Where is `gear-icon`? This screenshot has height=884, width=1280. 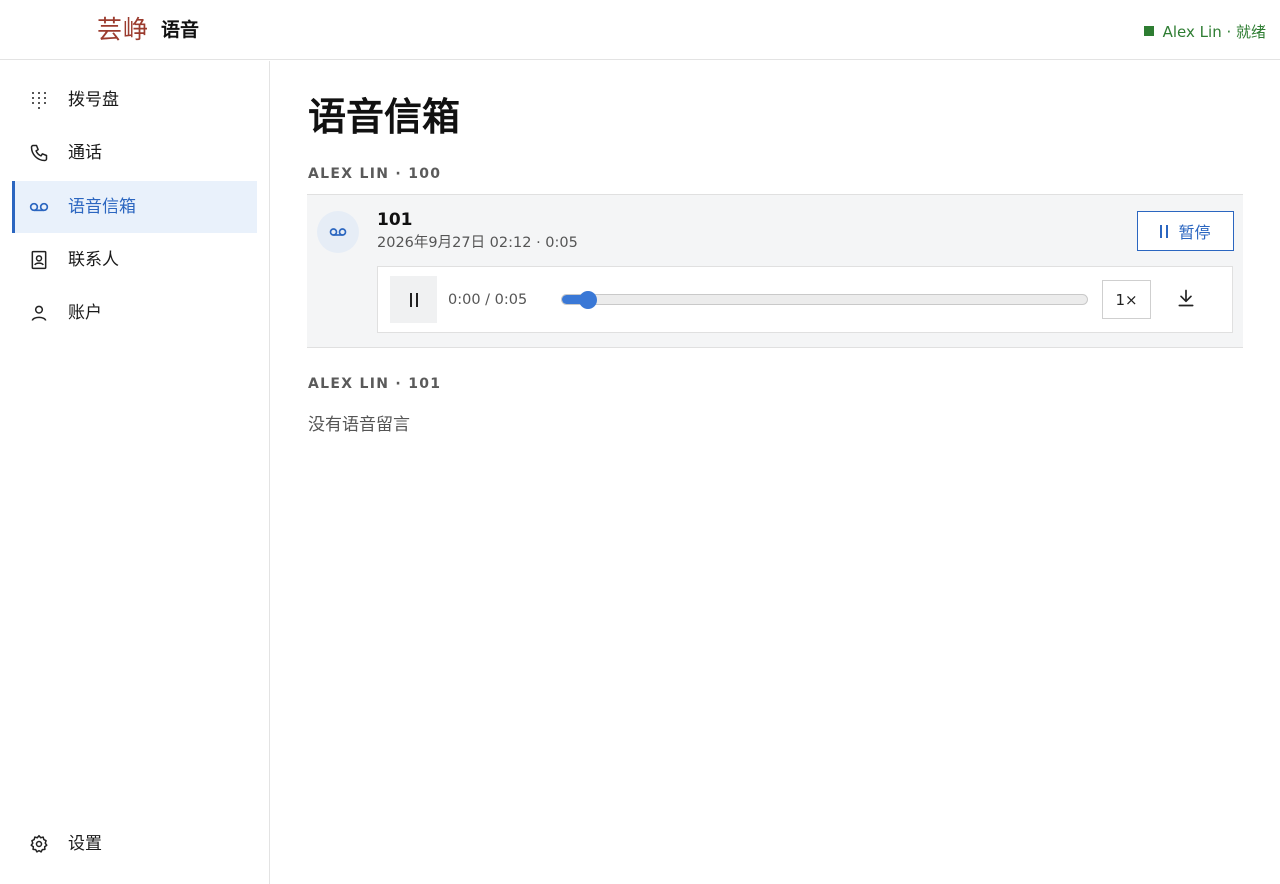
gear-icon is located at coordinates (39, 844).